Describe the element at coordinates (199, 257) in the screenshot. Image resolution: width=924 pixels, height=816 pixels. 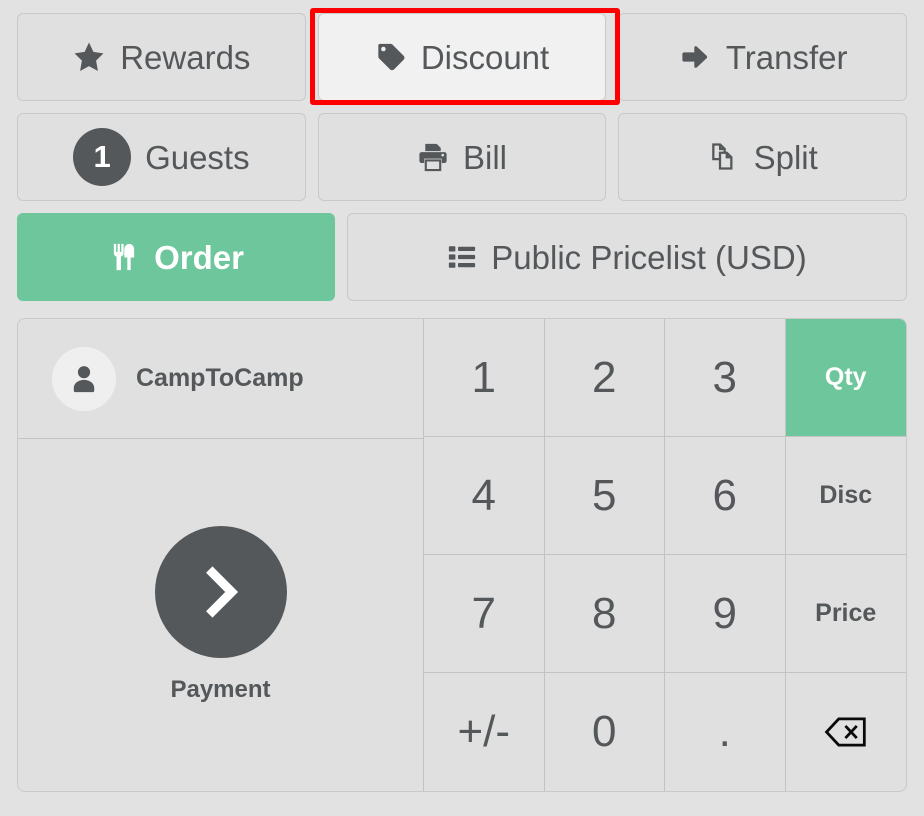
I see `order-label: Order` at that location.